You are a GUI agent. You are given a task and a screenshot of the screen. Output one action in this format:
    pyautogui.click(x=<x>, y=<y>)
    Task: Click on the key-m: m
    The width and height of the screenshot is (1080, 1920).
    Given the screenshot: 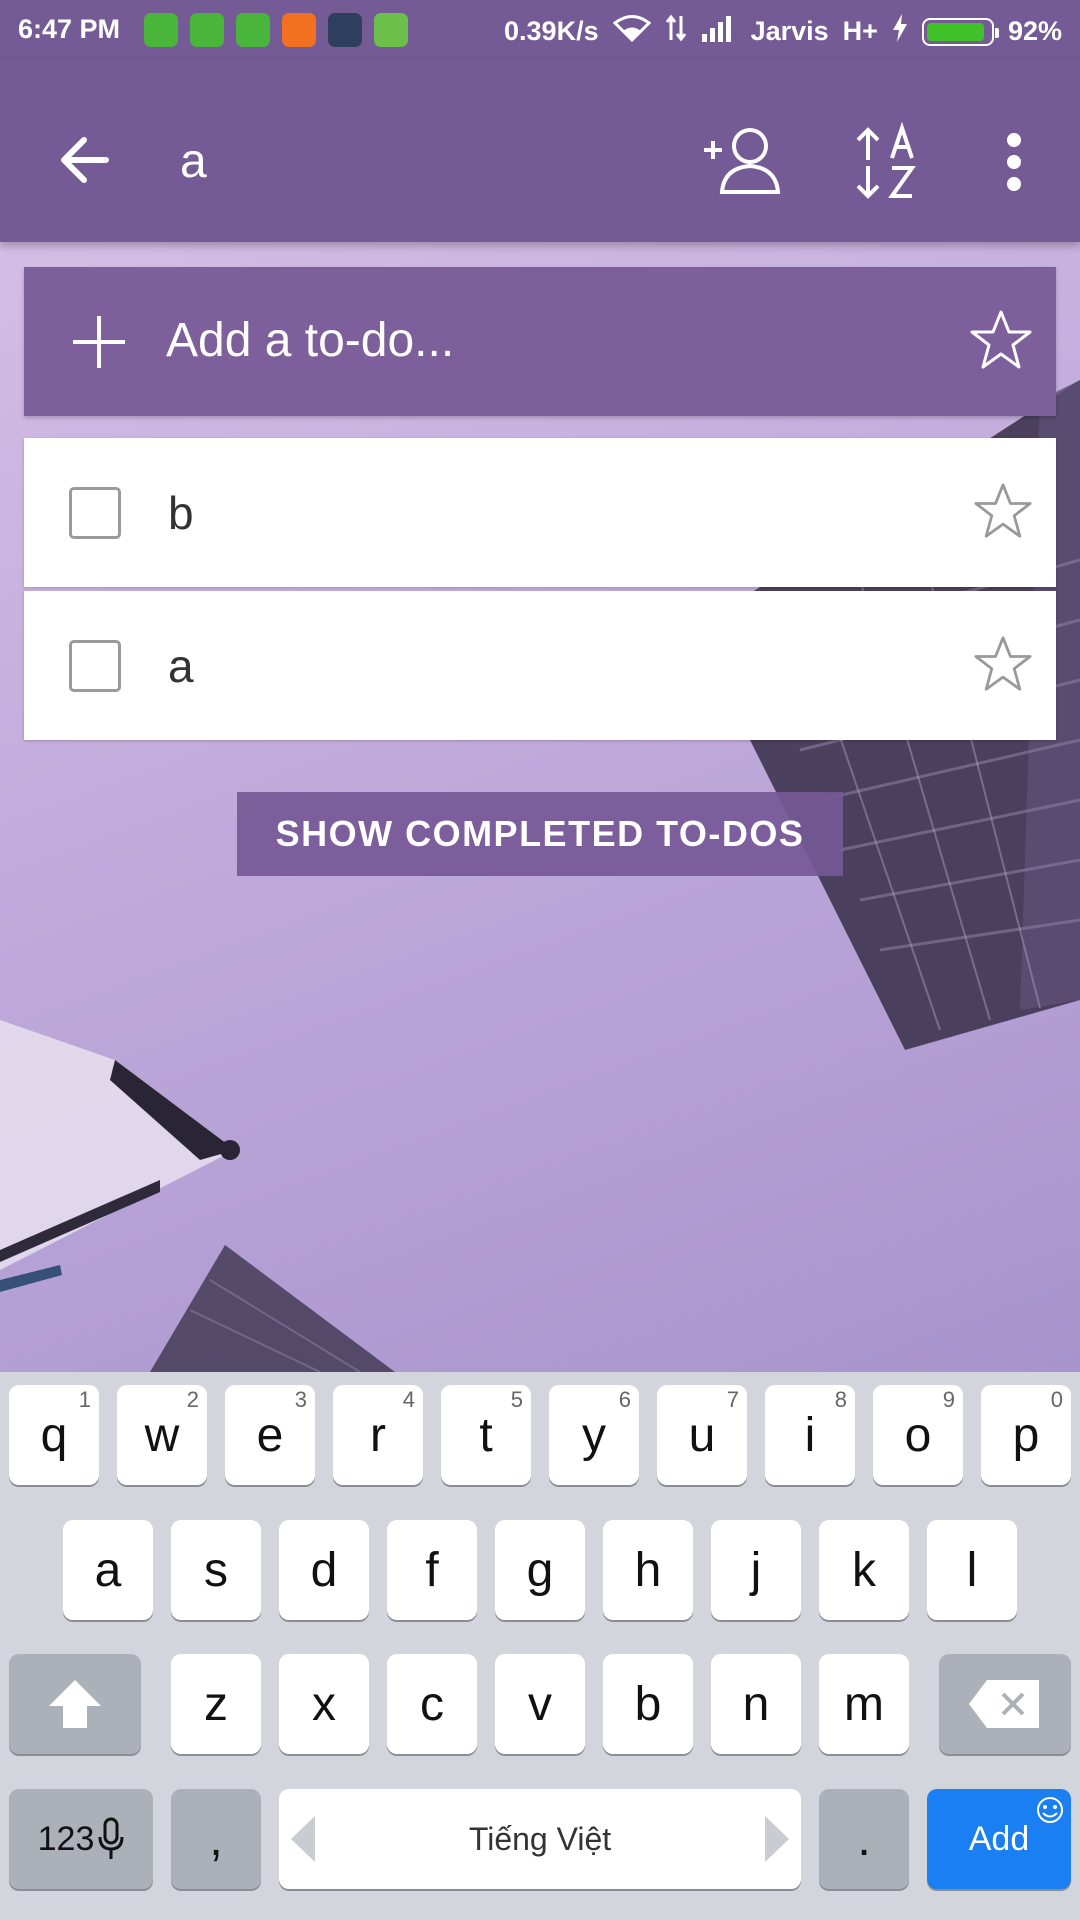 What is the action you would take?
    pyautogui.click(x=864, y=1704)
    